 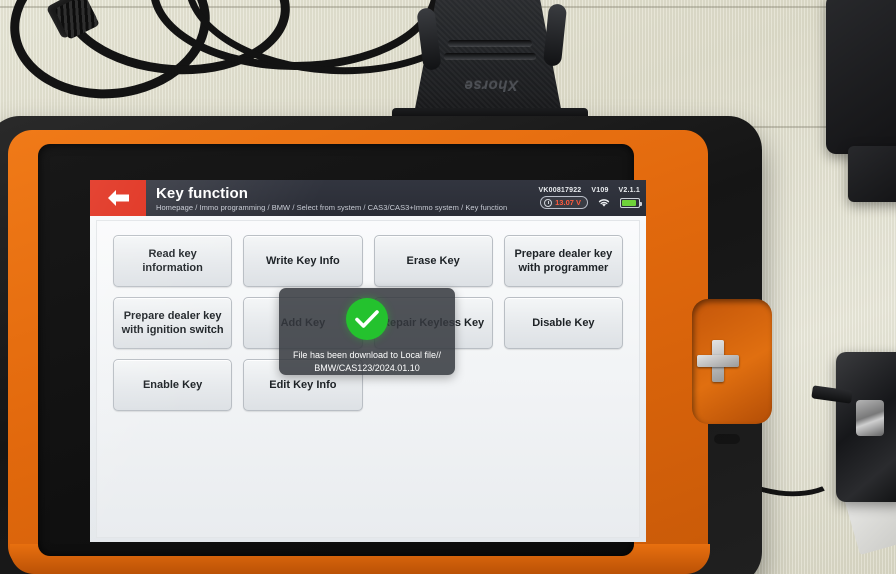 What do you see at coordinates (491, 85) in the screenshot?
I see `brand-logo: Xhorse` at bounding box center [491, 85].